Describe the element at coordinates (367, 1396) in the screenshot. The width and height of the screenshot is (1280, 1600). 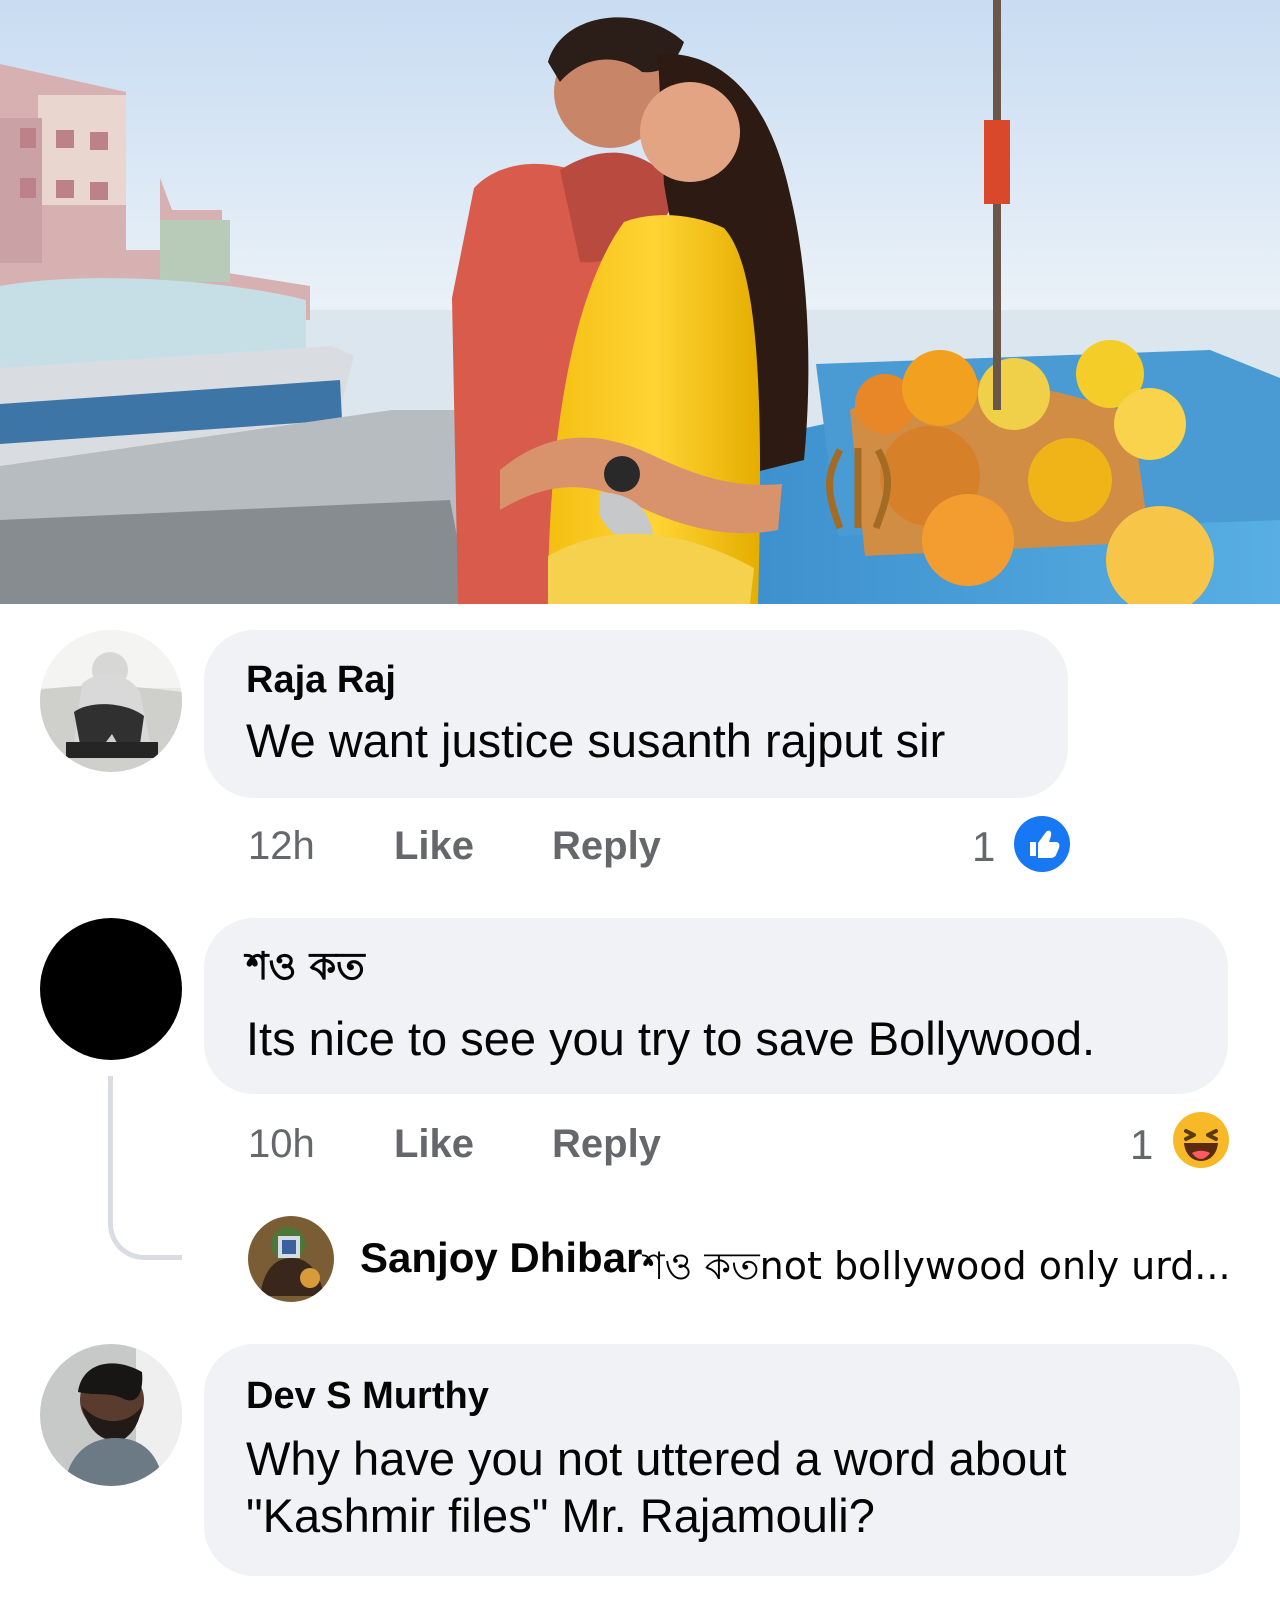
I see `comment-author: Dev S Murthy` at that location.